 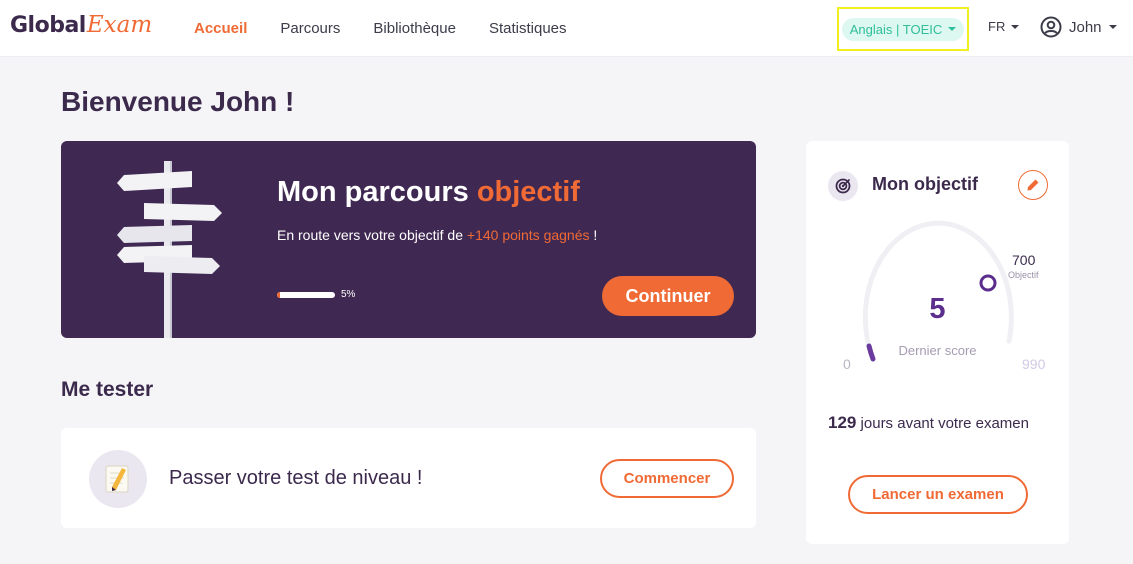 What do you see at coordinates (997, 26) in the screenshot?
I see `locale-label: FR` at bounding box center [997, 26].